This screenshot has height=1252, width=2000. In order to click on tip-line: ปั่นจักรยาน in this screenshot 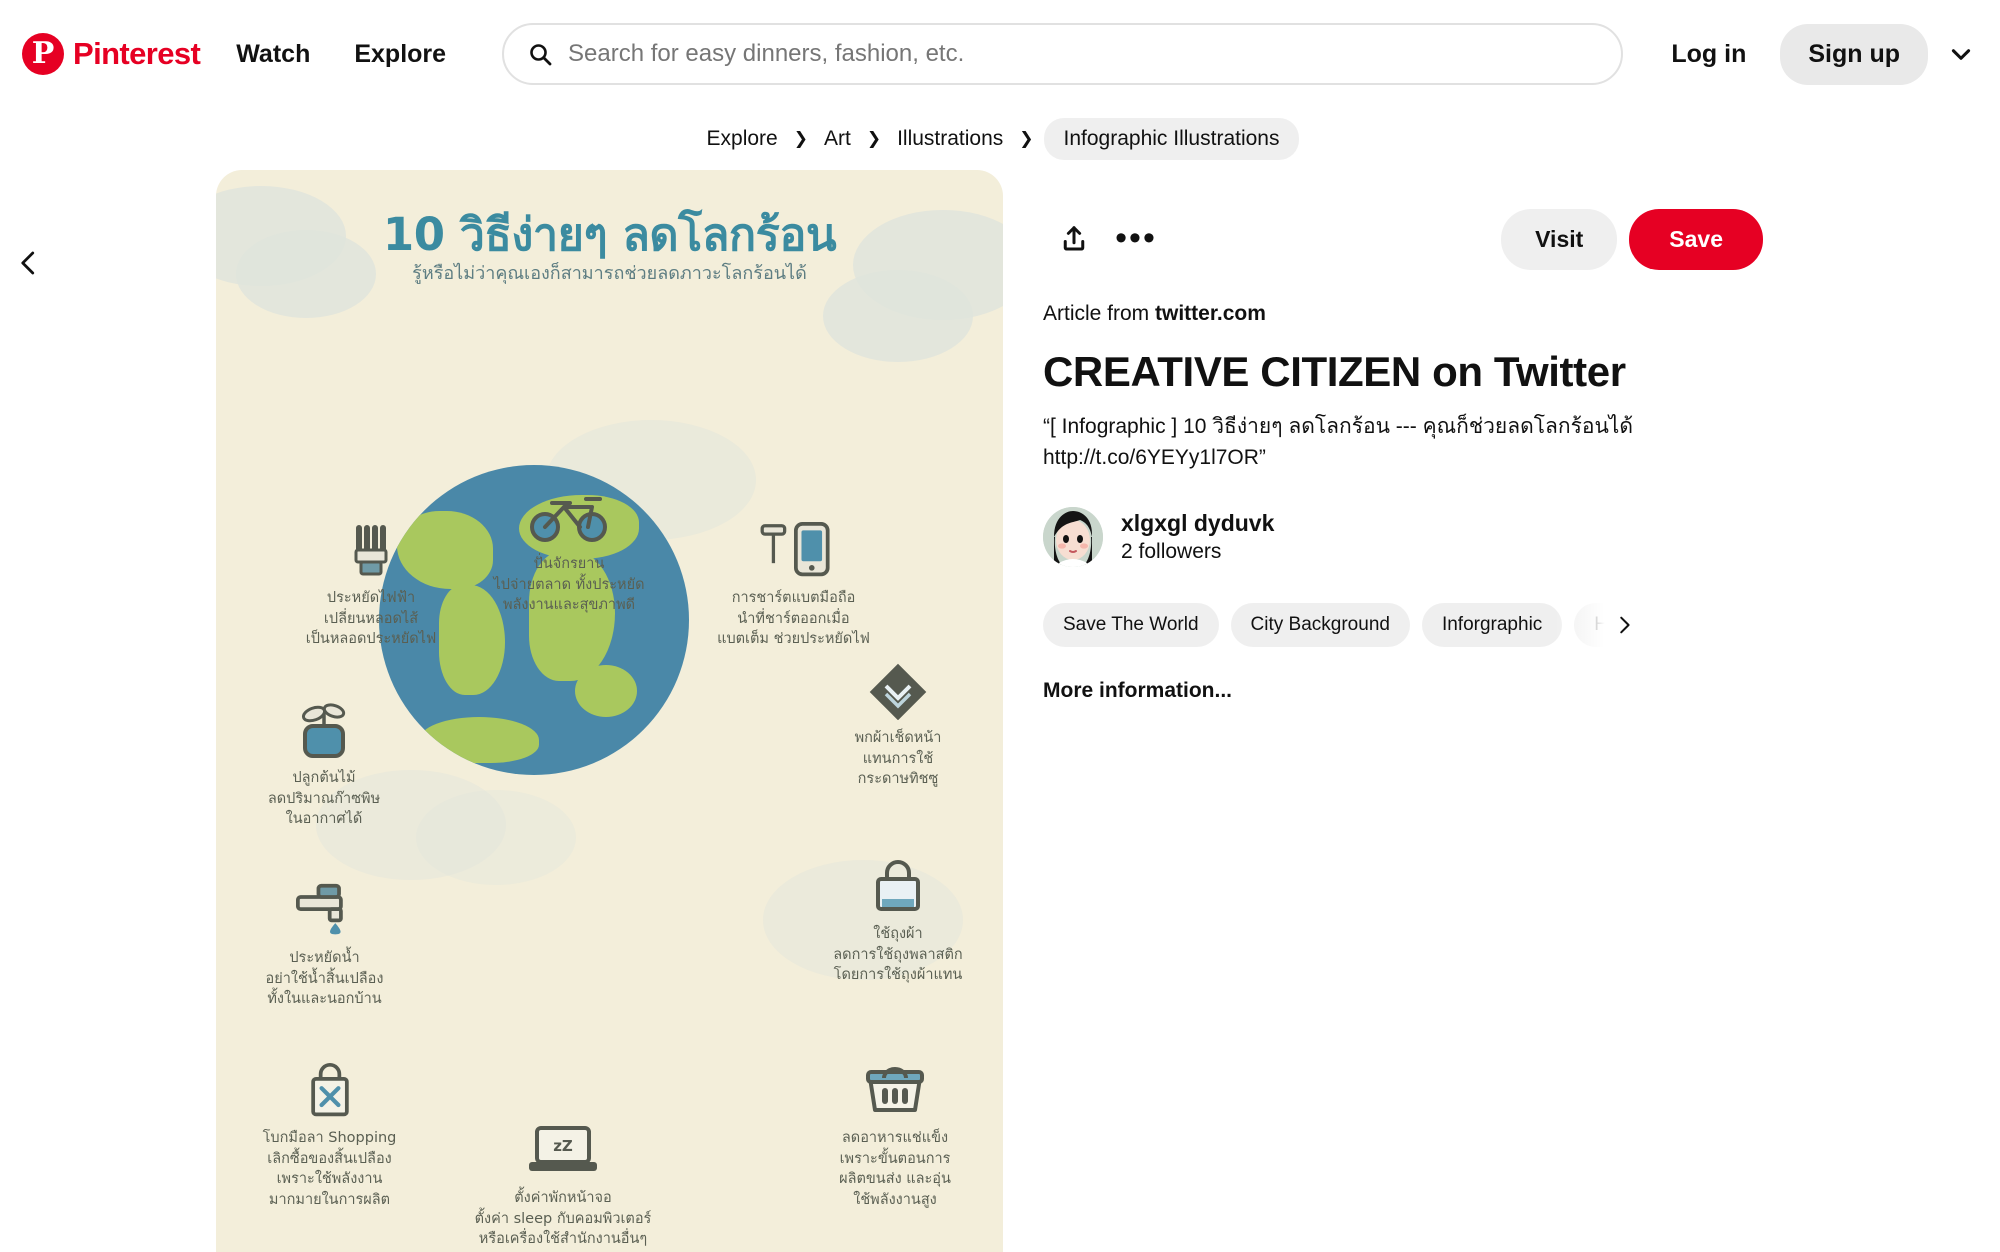, I will do `click(569, 564)`.